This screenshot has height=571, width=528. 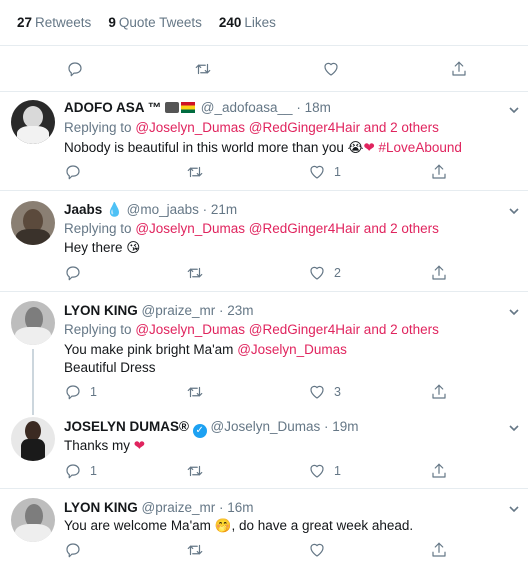 What do you see at coordinates (126, 426) in the screenshot?
I see `display-name: JOSELYN DUMAS®` at bounding box center [126, 426].